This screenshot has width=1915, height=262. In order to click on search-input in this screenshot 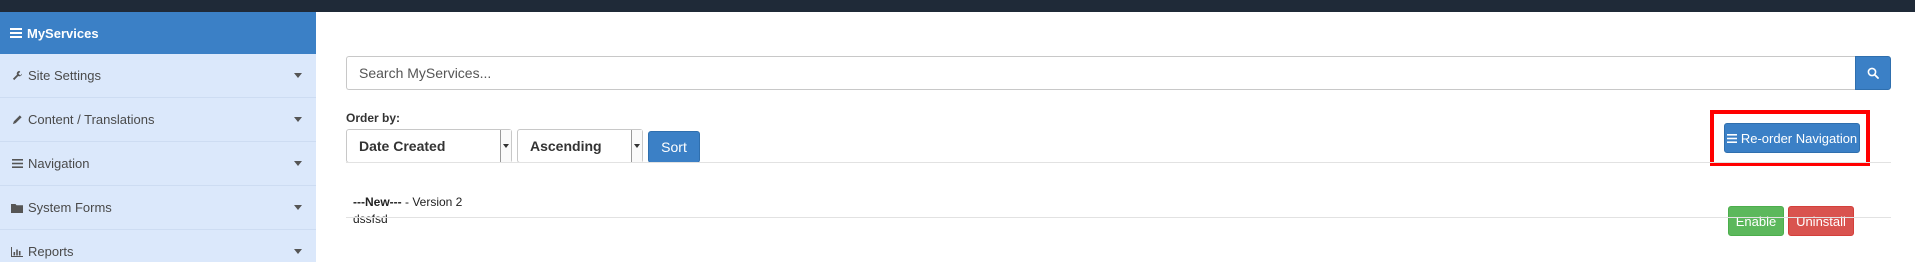, I will do `click(1100, 73)`.